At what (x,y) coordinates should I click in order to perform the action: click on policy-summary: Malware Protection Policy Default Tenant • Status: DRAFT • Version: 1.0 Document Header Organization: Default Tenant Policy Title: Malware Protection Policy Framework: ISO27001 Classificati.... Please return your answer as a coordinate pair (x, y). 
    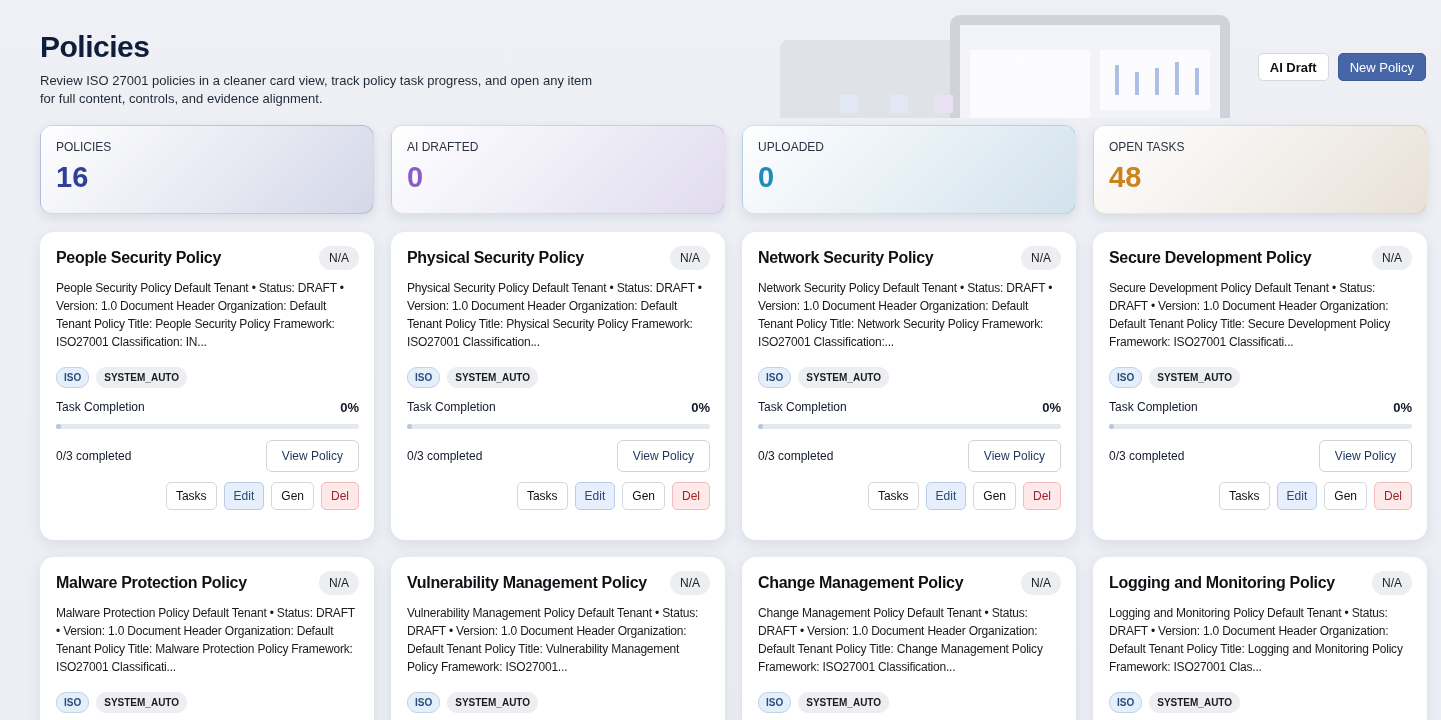
    Looking at the image, I should click on (206, 640).